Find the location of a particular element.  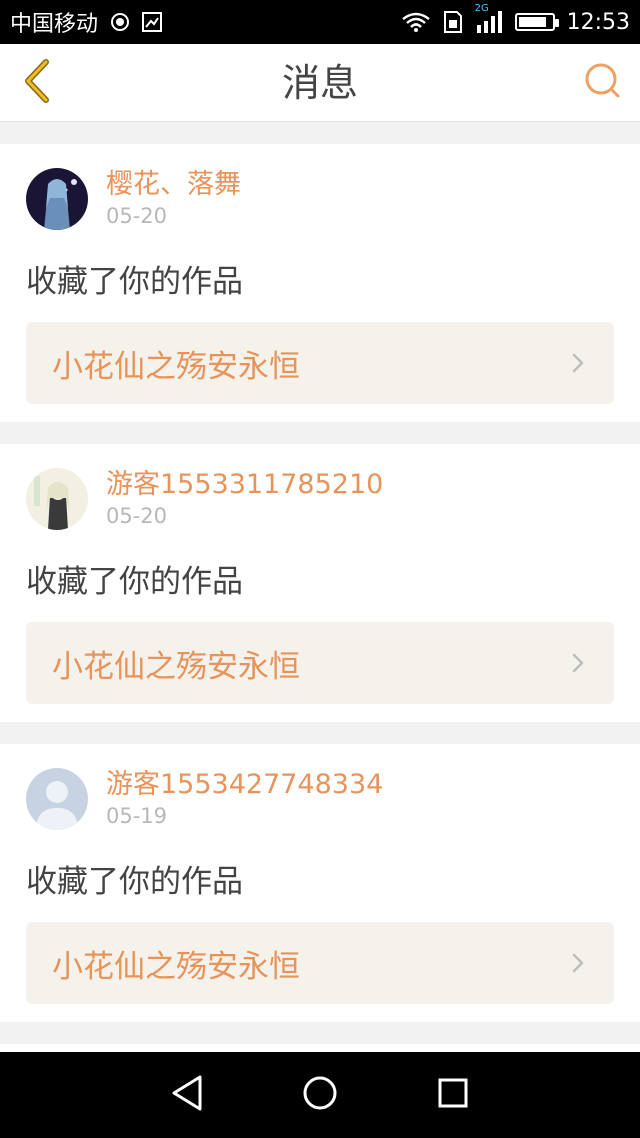

sim-icon is located at coordinates (453, 22).